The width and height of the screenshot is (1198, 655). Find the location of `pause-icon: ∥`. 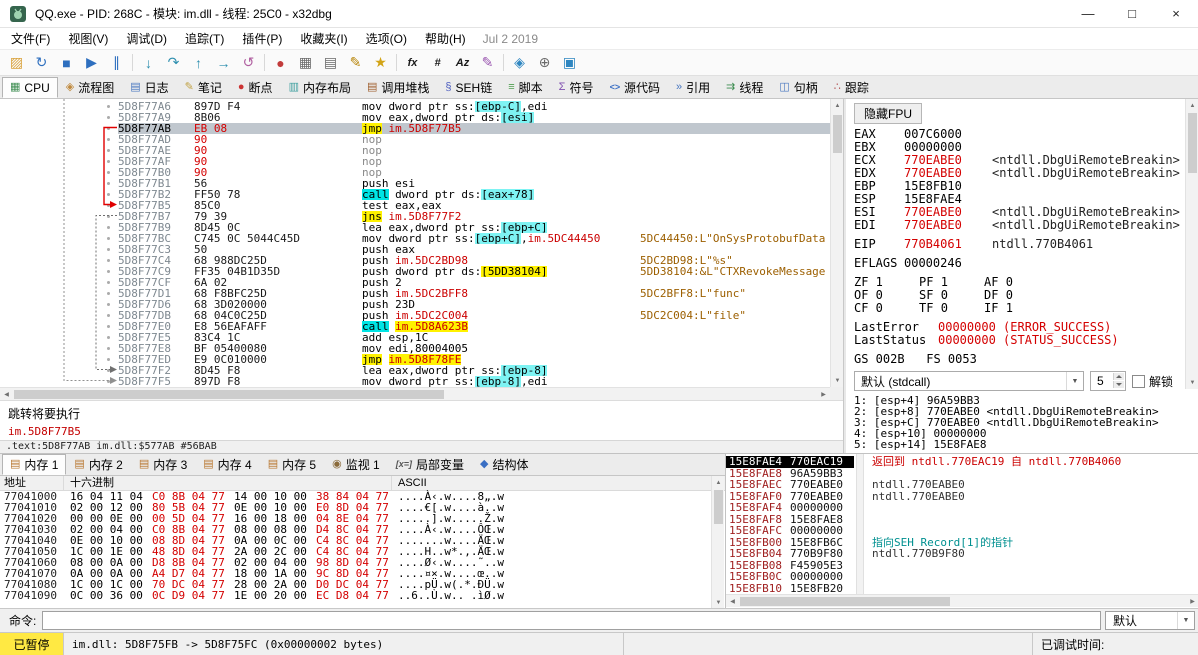

pause-icon: ∥ is located at coordinates (116, 63).